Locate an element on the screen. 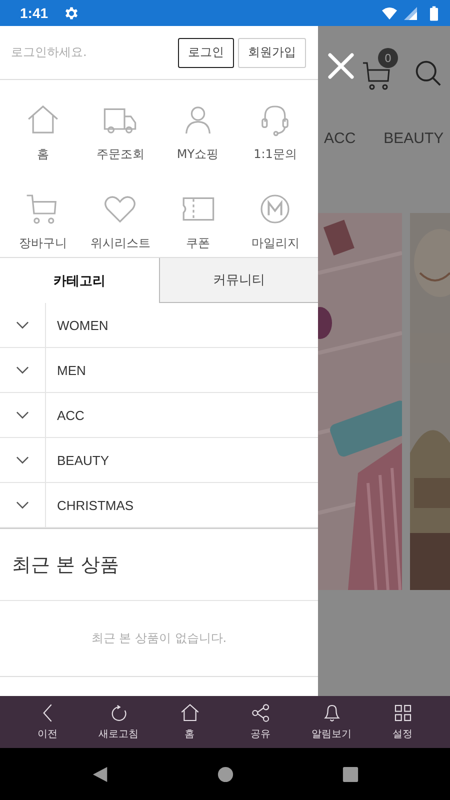 This screenshot has height=800, width=450. signup-button: 회원가입 is located at coordinates (272, 53).